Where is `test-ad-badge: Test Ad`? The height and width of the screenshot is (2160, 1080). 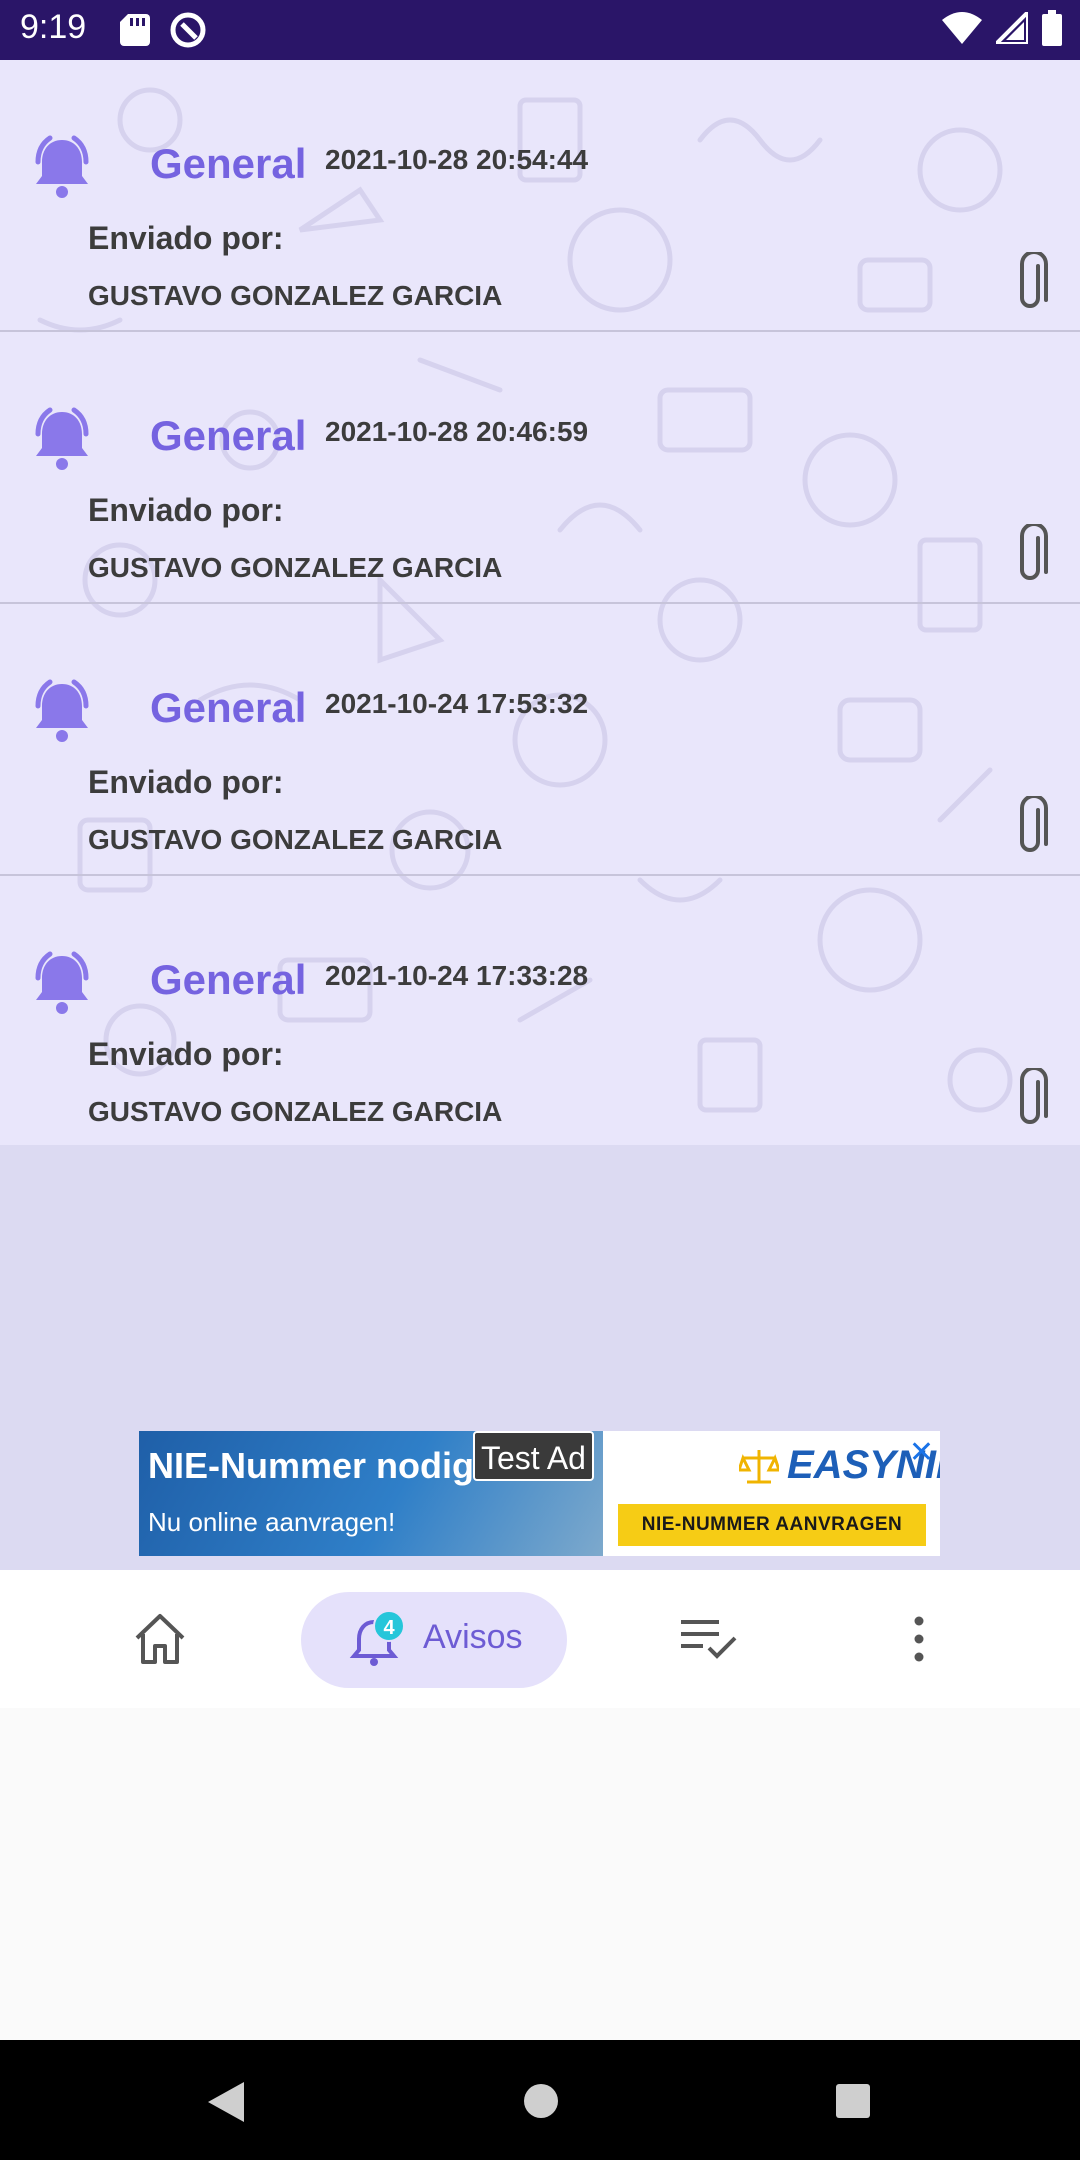 test-ad-badge: Test Ad is located at coordinates (533, 1456).